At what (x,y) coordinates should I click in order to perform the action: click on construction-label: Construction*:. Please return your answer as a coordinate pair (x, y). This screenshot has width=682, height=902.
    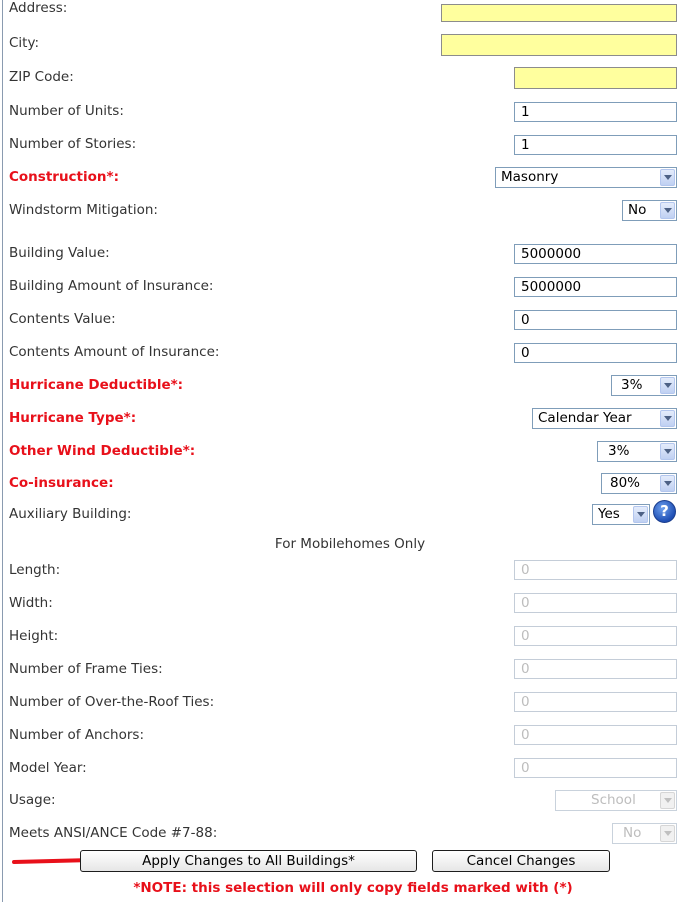
    Looking at the image, I should click on (64, 177).